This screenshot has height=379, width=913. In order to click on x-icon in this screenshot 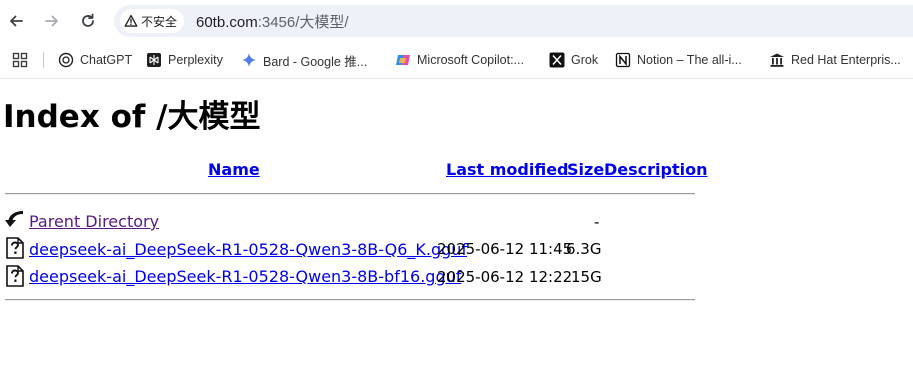, I will do `click(557, 60)`.